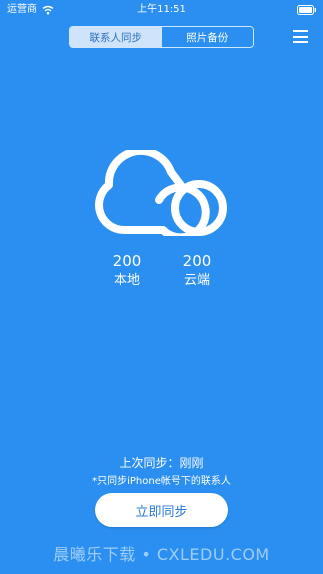  I want to click on local-count: 200 本地, so click(127, 270).